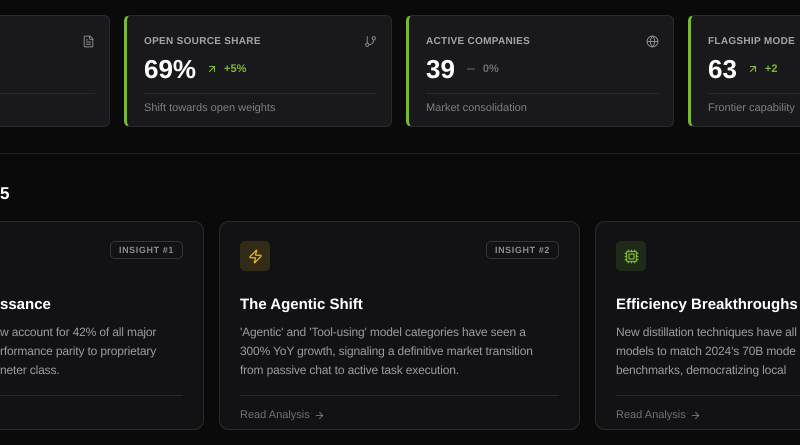 The image size is (800, 445). What do you see at coordinates (722, 69) in the screenshot?
I see `stat-value: 63` at bounding box center [722, 69].